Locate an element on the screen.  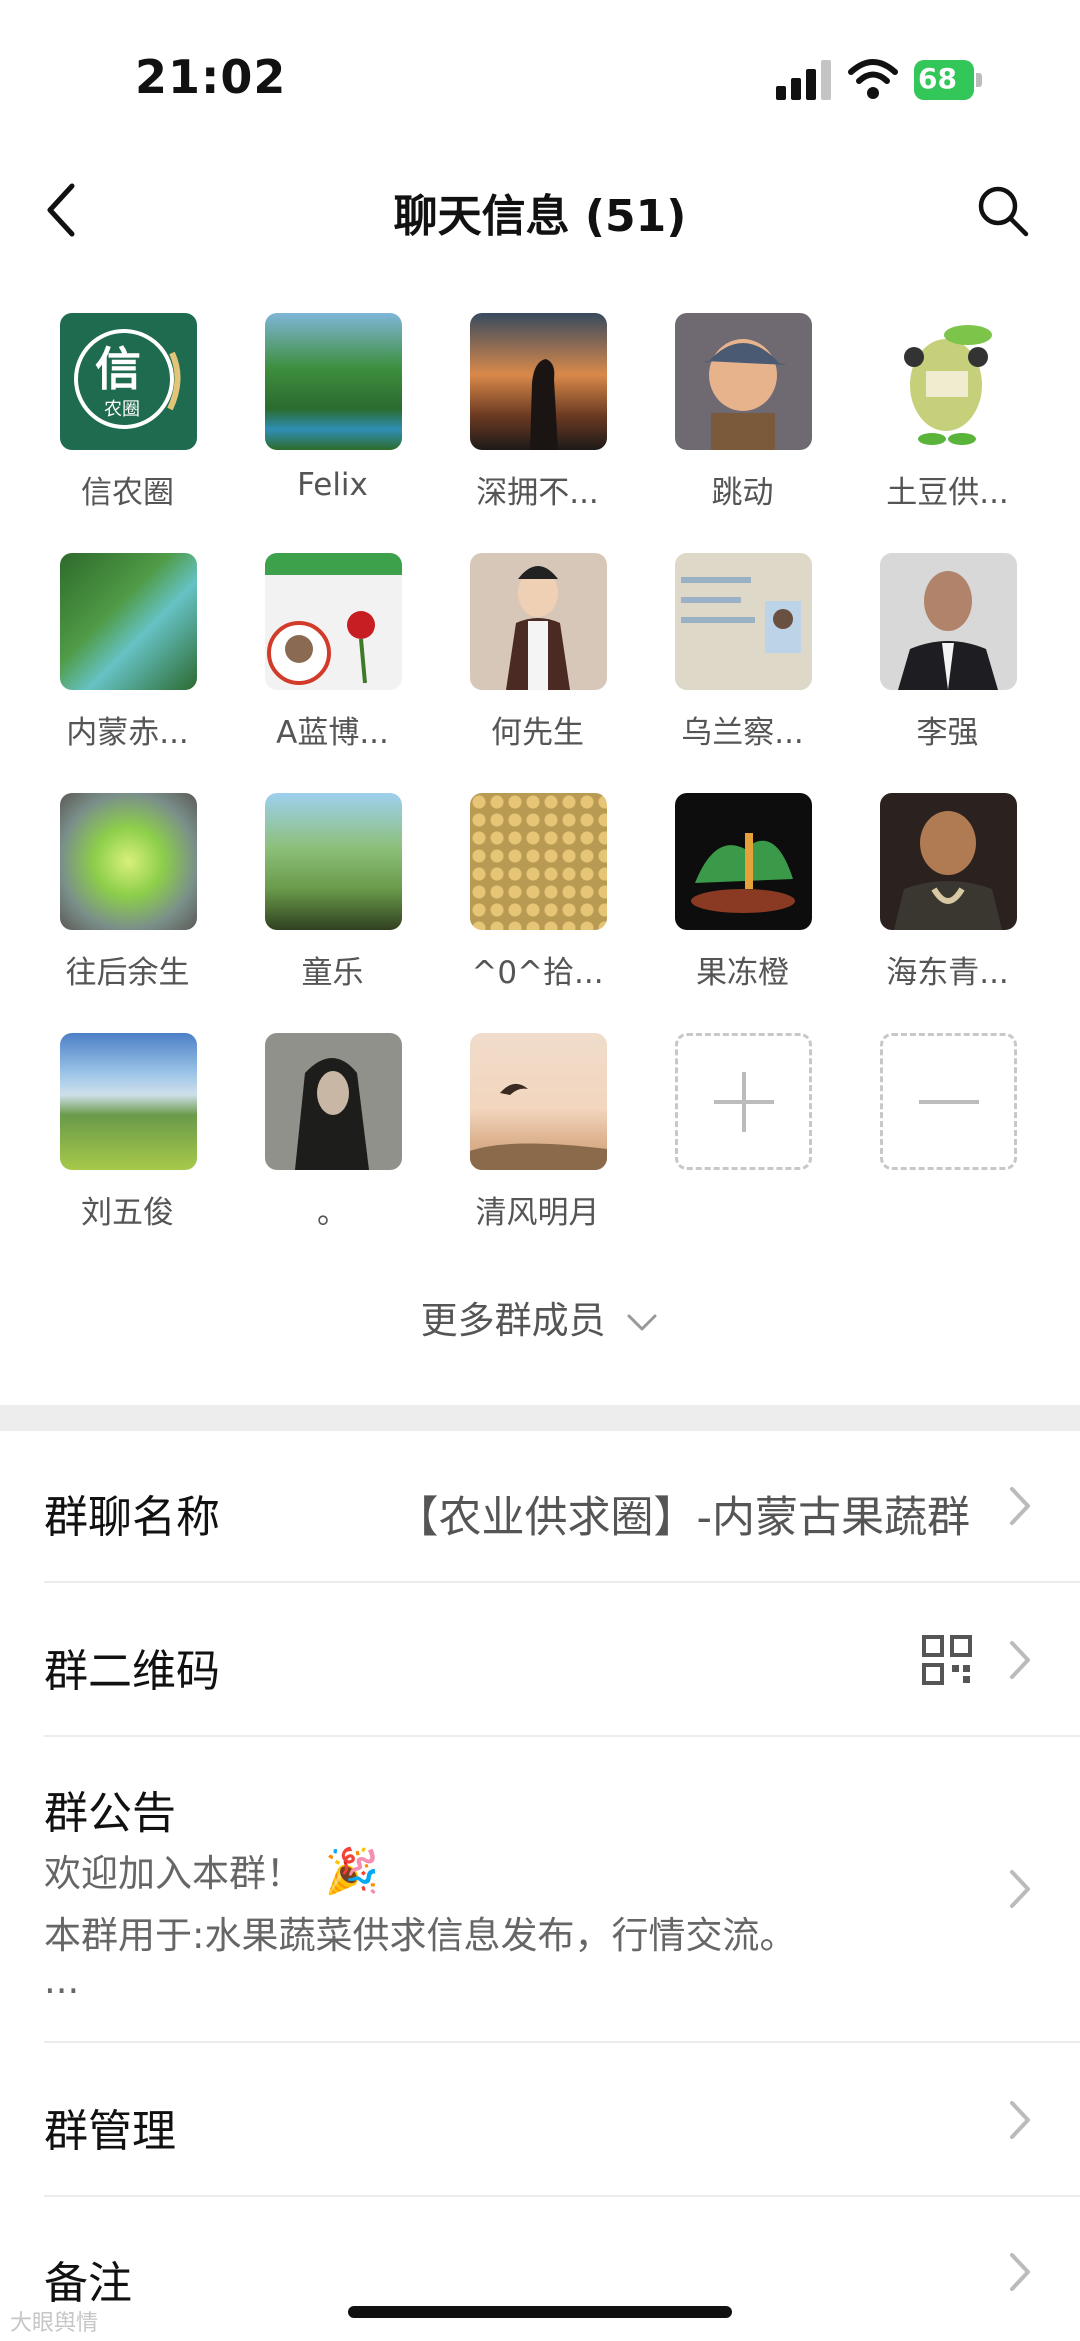
remove-member-button is located at coordinates (948, 1101).